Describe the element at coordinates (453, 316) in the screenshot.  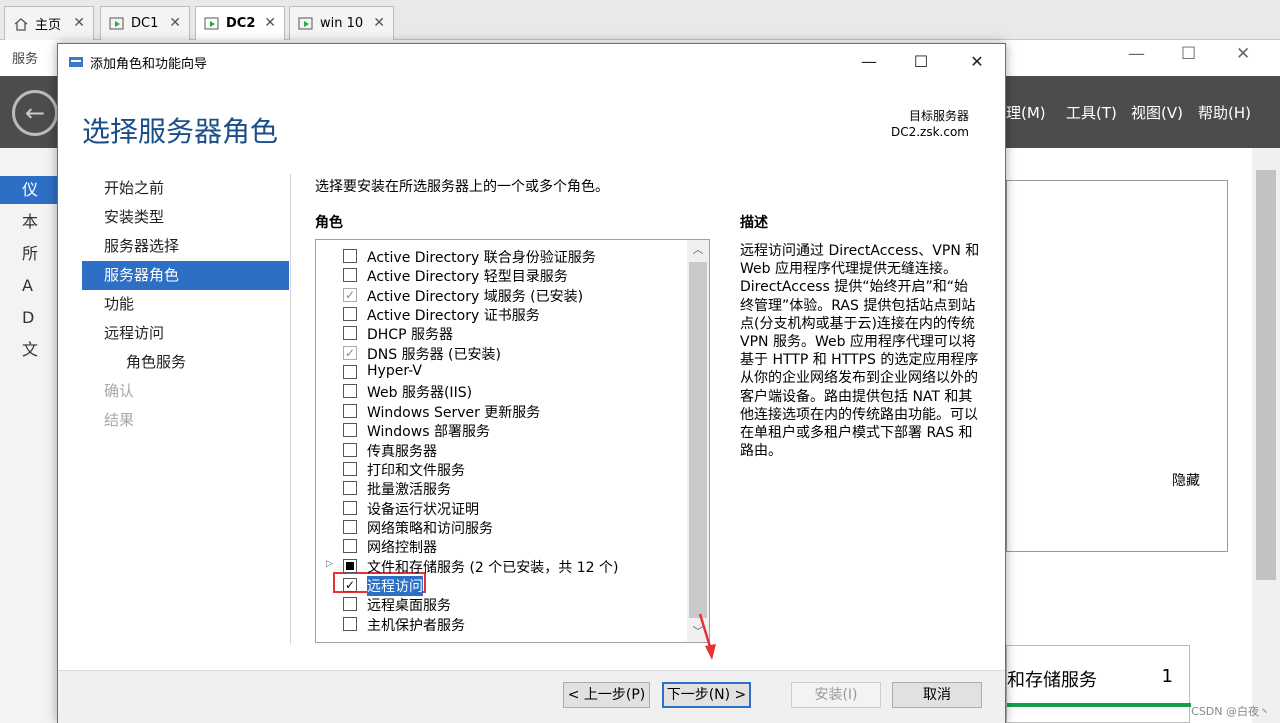
I see `role-label: Active Directory 证书服务` at that location.